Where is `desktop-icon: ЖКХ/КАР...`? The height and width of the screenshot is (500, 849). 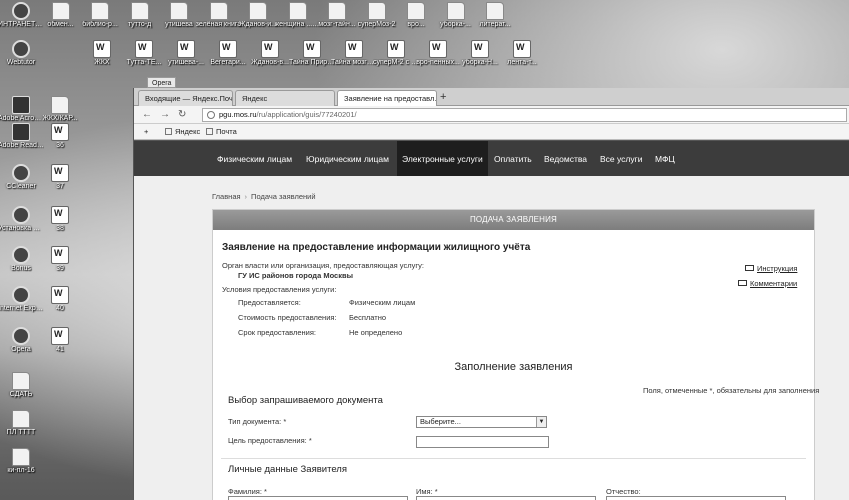
desktop-icon: ЖКХ/КАР... is located at coordinates (60, 109).